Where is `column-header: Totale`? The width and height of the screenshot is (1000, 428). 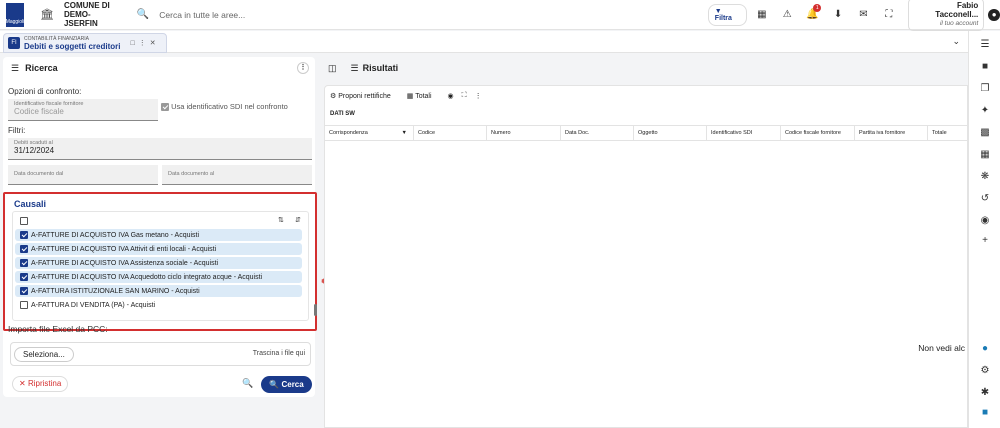
column-header: Totale is located at coordinates (947, 133).